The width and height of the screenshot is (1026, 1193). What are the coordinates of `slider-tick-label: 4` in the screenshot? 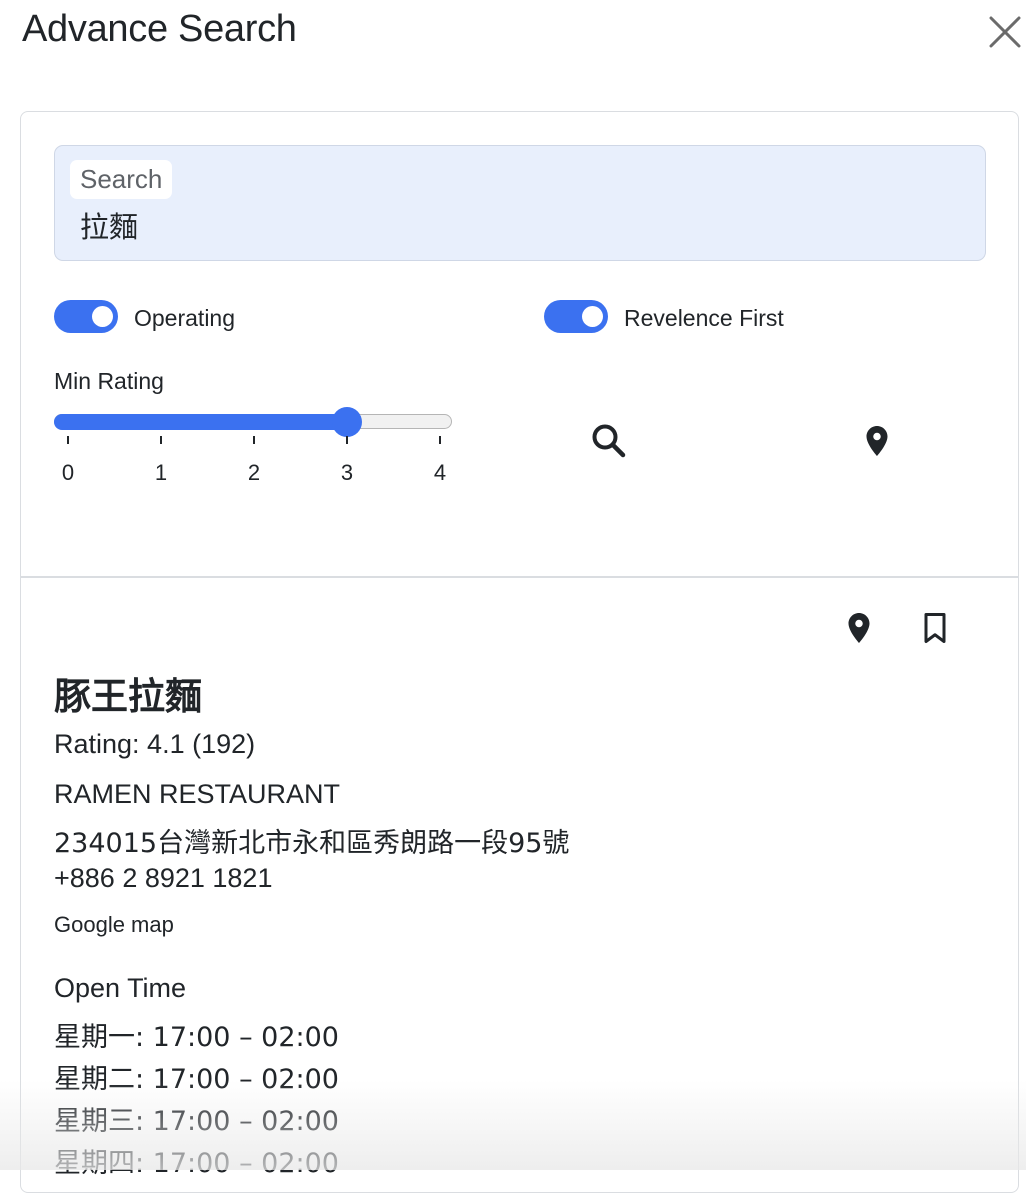 It's located at (440, 472).